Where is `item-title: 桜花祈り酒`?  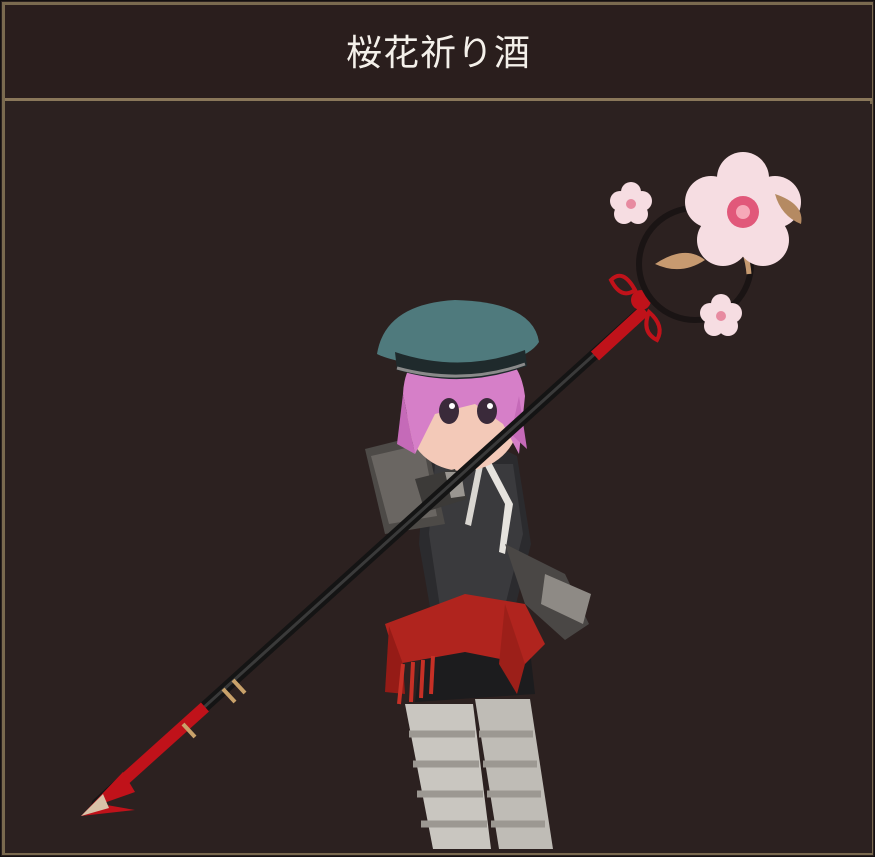 item-title: 桜花祈り酒 is located at coordinates (438, 53).